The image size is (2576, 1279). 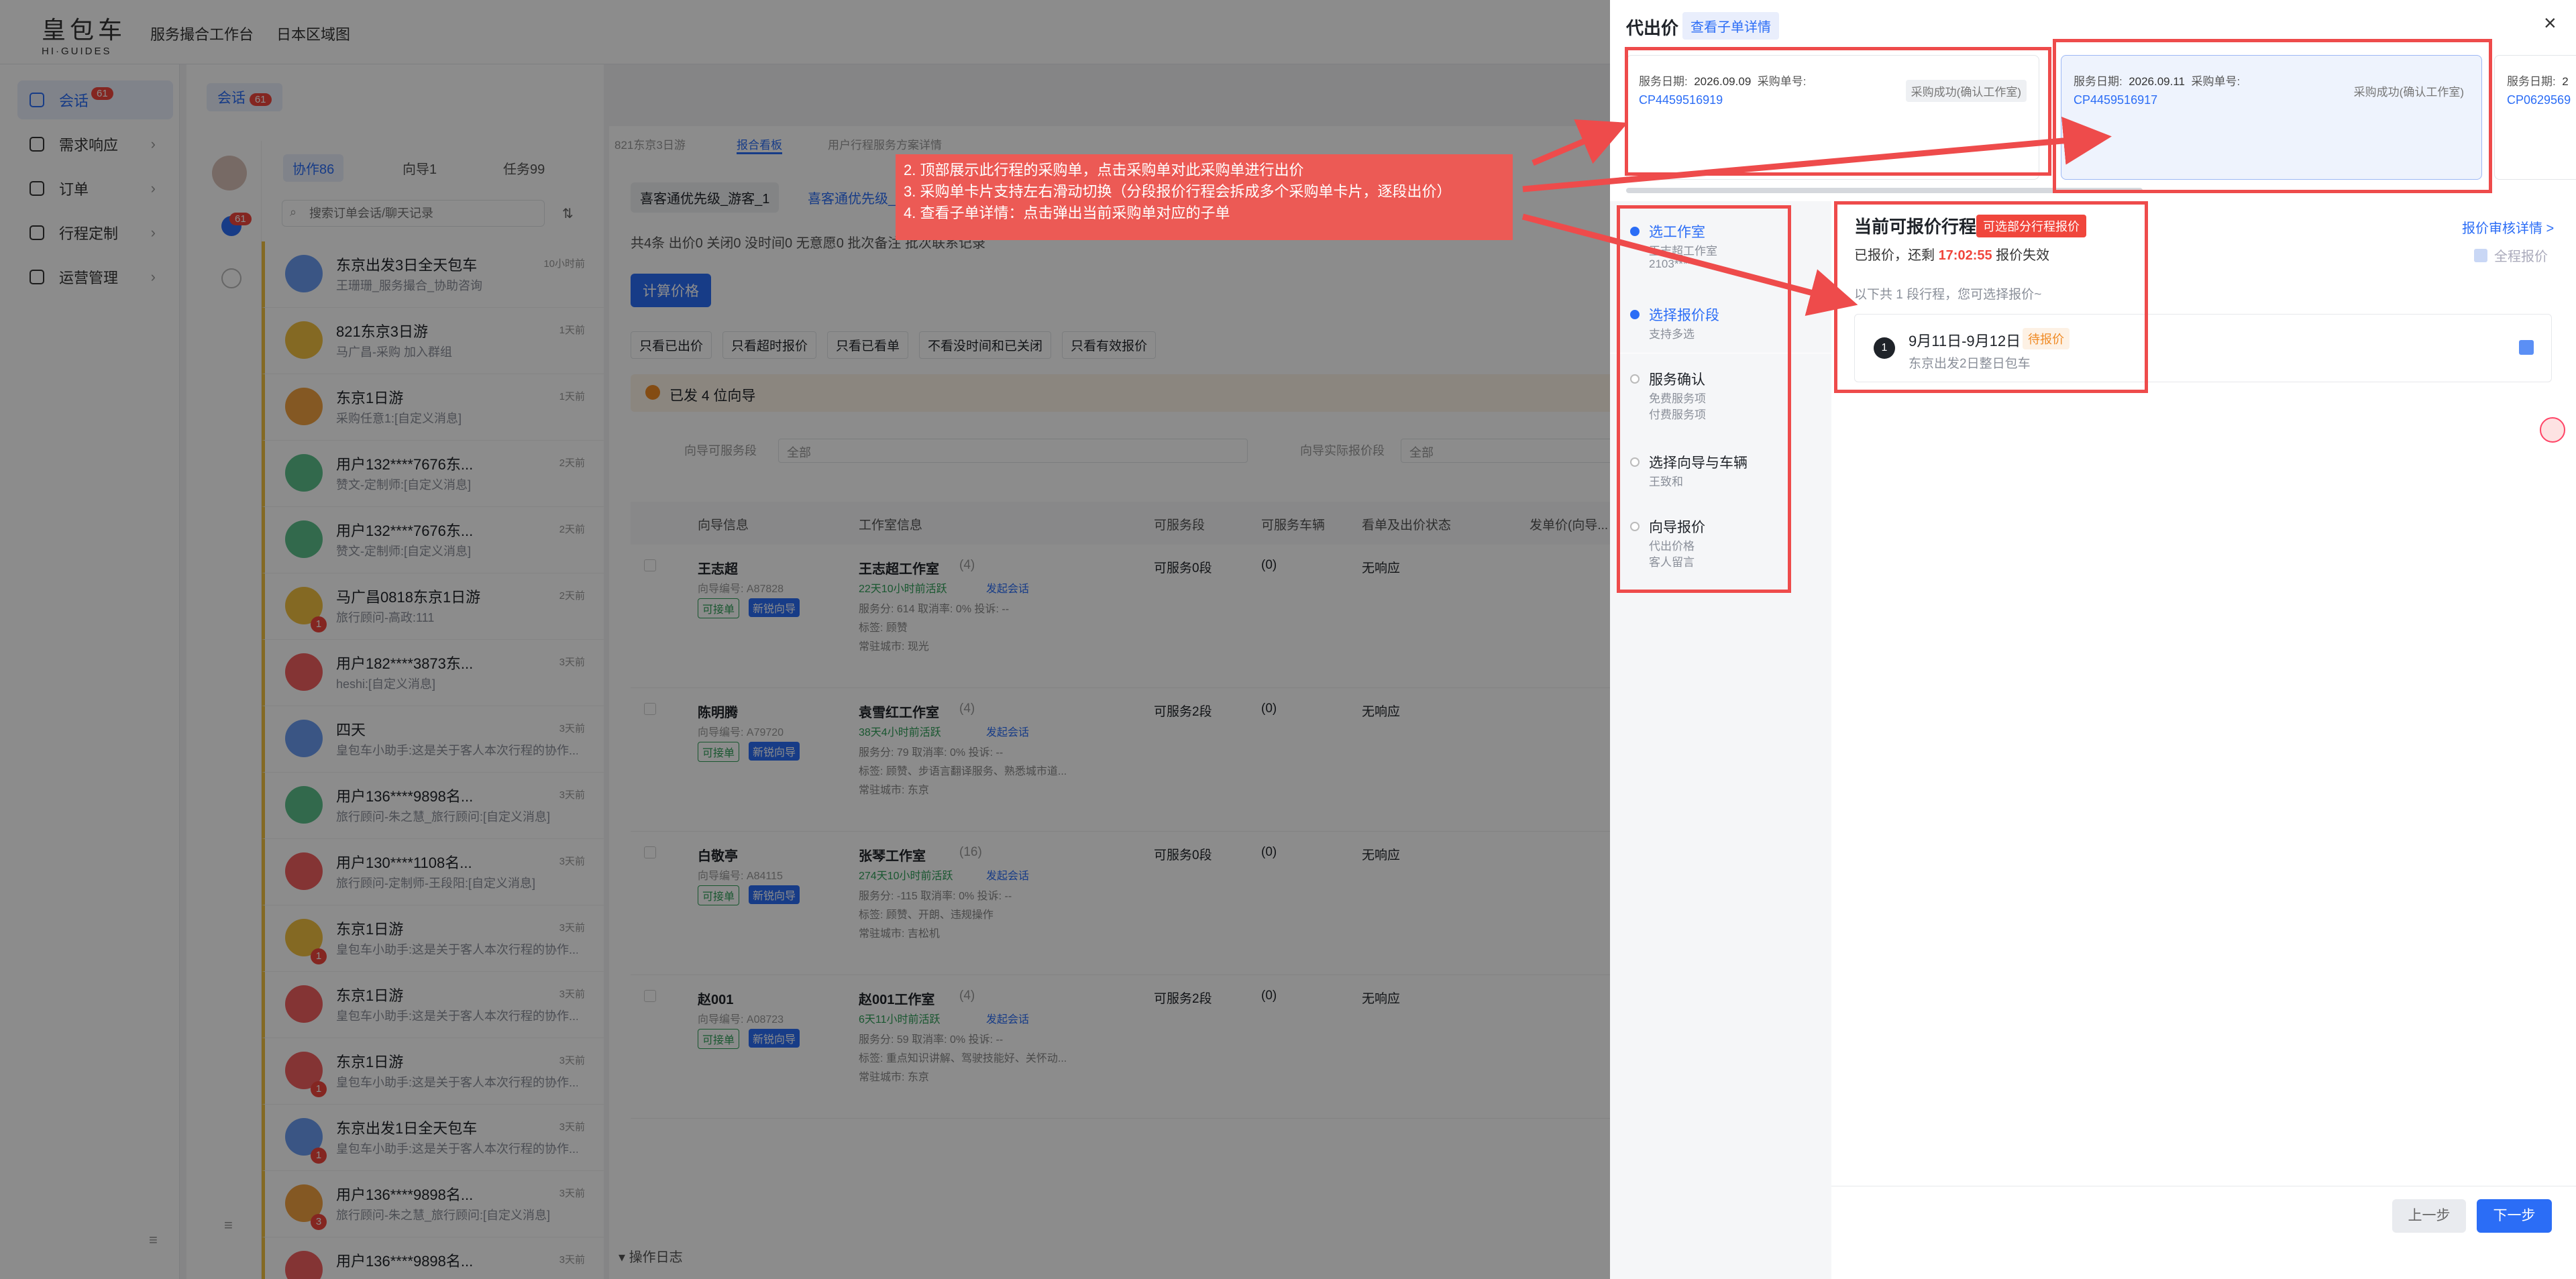 I want to click on arrow-to-itinerary, so click(x=1689, y=265).